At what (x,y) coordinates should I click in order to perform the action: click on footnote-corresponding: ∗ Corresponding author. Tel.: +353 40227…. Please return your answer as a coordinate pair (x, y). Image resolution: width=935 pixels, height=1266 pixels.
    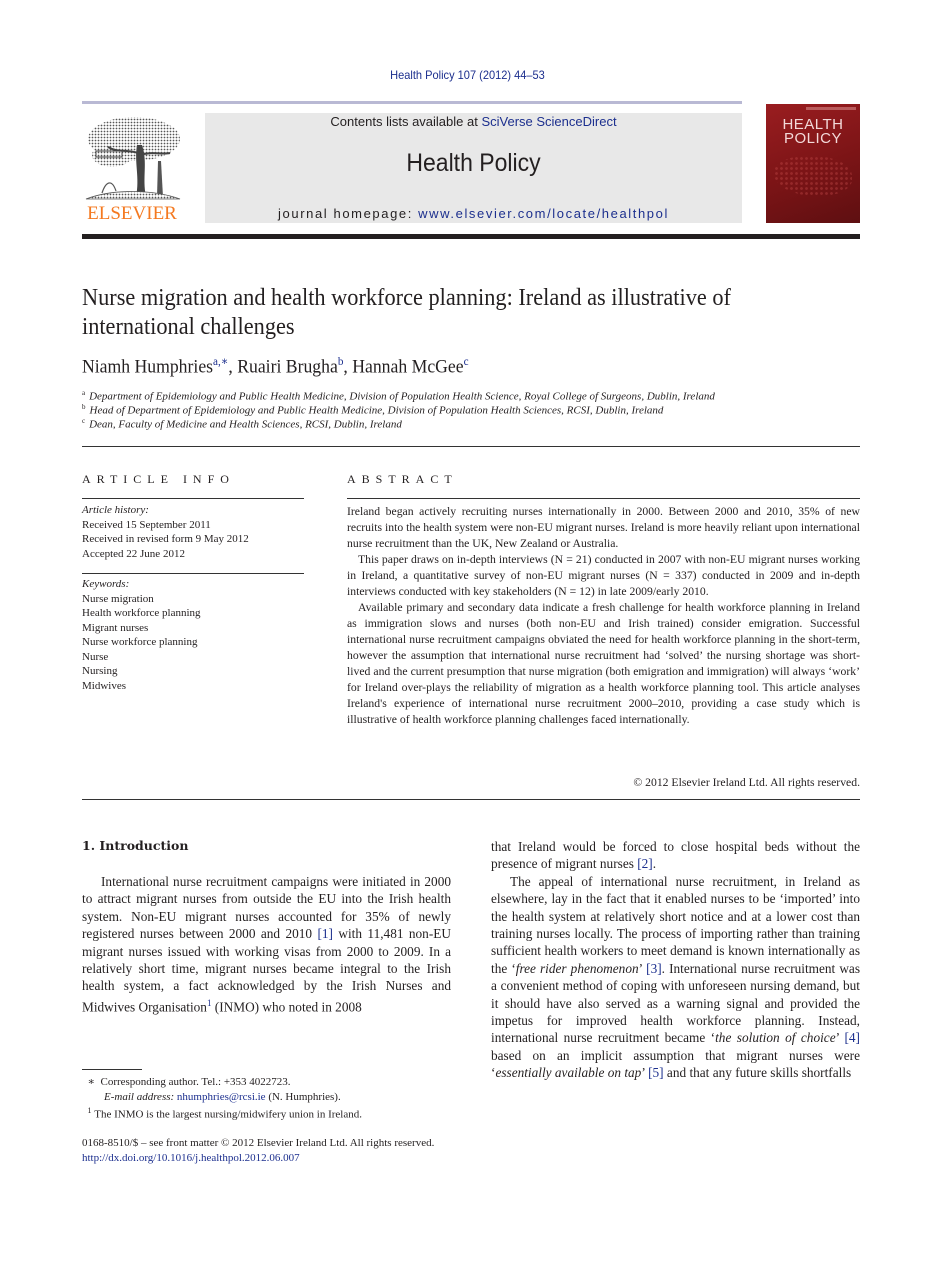
    Looking at the image, I should click on (272, 1082).